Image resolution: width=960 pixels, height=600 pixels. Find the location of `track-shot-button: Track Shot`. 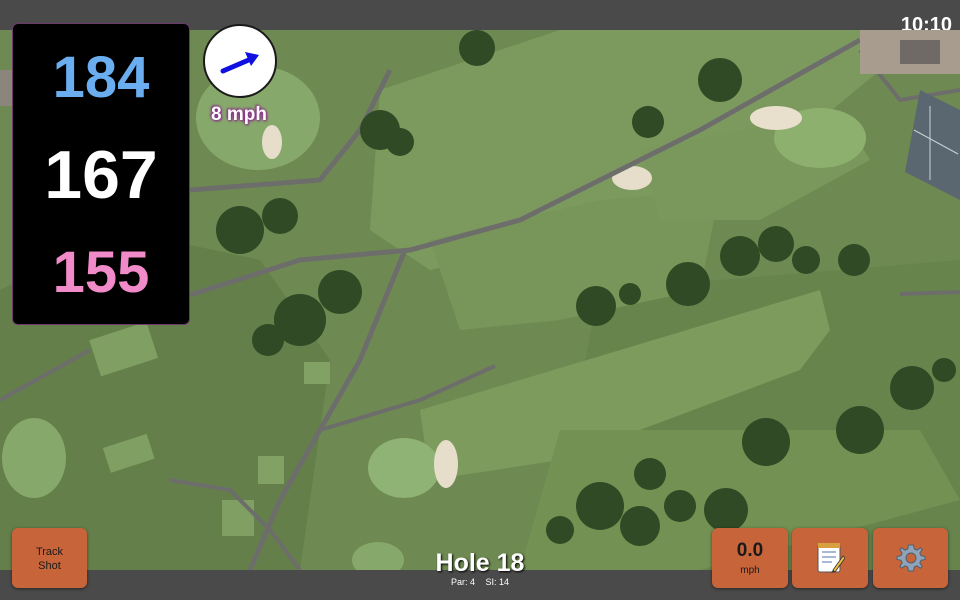

track-shot-button: Track Shot is located at coordinates (49, 558).